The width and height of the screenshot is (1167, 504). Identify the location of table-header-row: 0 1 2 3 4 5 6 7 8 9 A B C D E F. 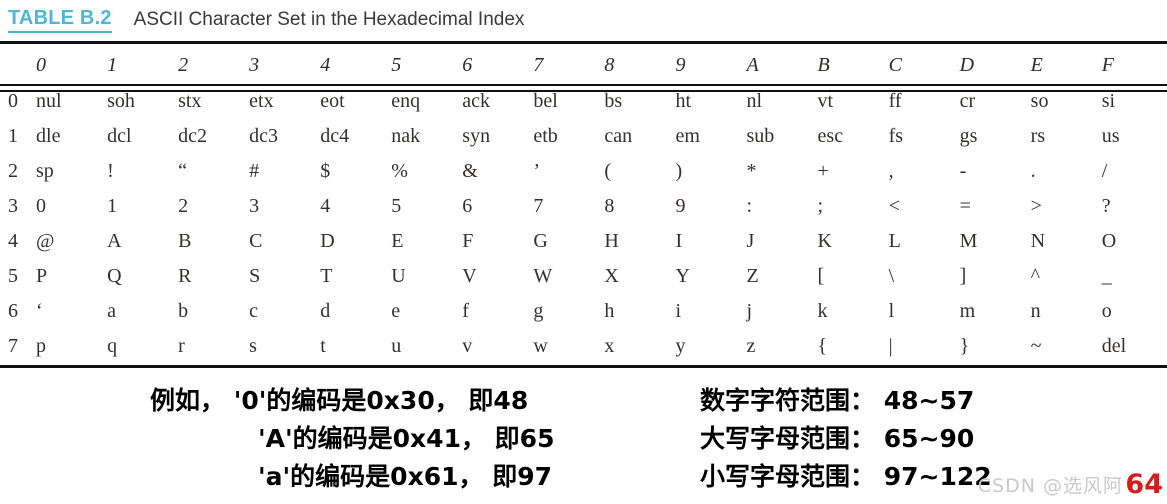
(583, 65).